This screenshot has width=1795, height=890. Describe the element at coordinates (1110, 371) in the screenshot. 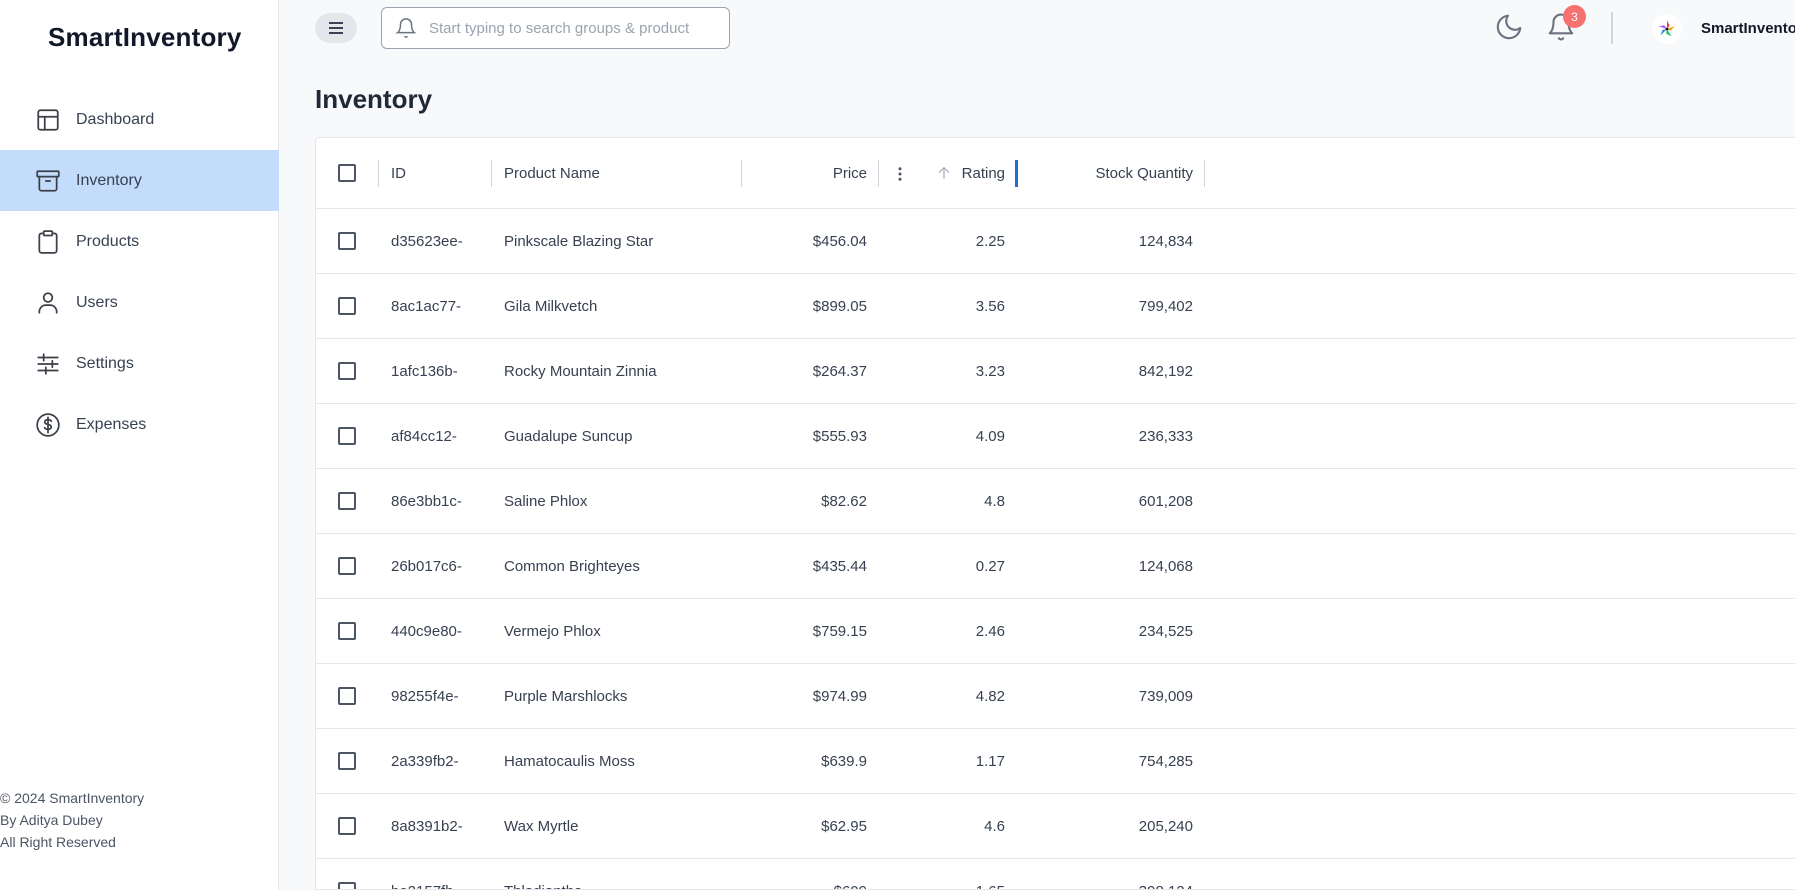

I see `cell-stock-quantity: 842,192` at that location.